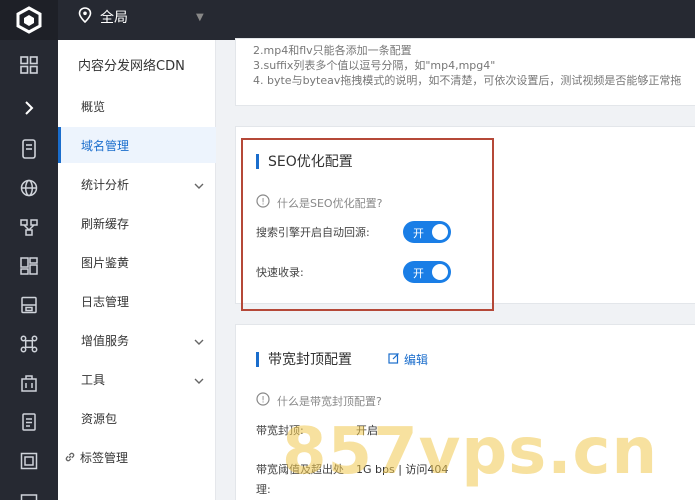 The width and height of the screenshot is (695, 500). I want to click on threshold-label-cont: 理:, so click(263, 489).